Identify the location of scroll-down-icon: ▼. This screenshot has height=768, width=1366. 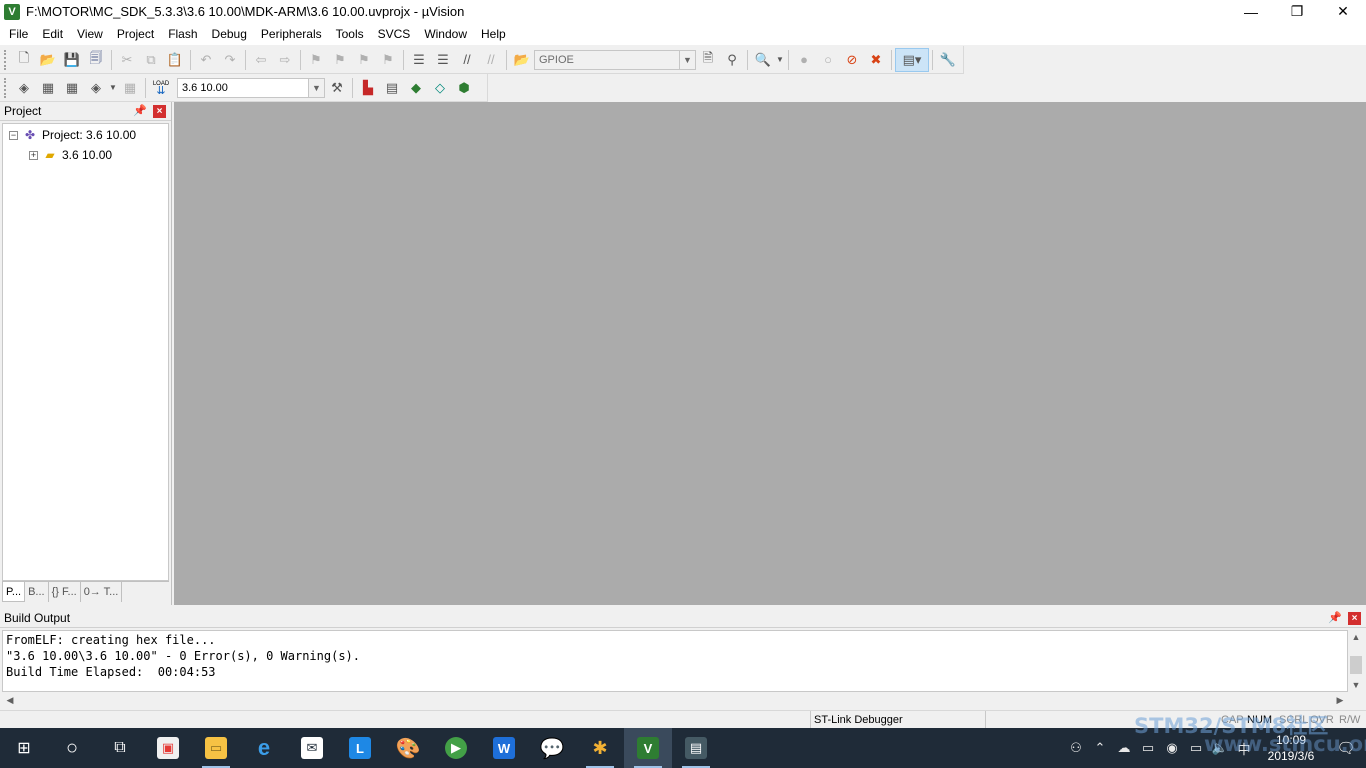
(1356, 685).